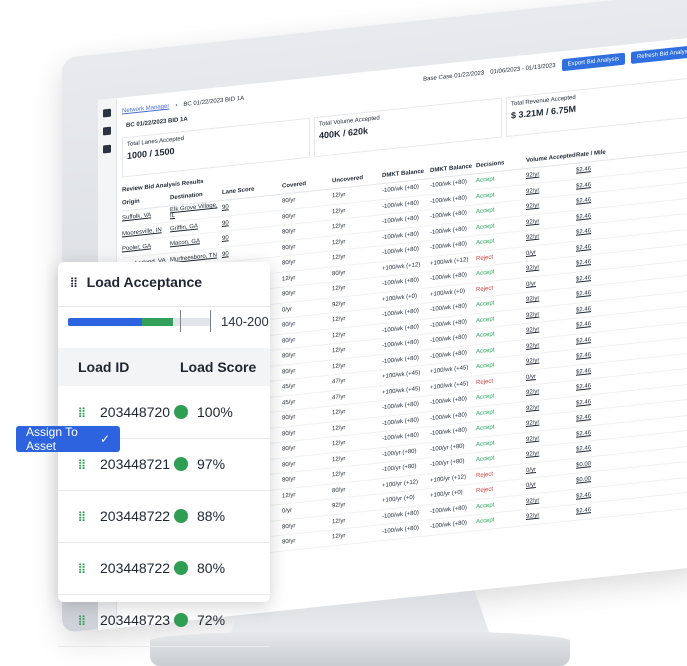 The height and width of the screenshot is (666, 687). What do you see at coordinates (551, 158) in the screenshot?
I see `column-header: Volume Accepted` at bounding box center [551, 158].